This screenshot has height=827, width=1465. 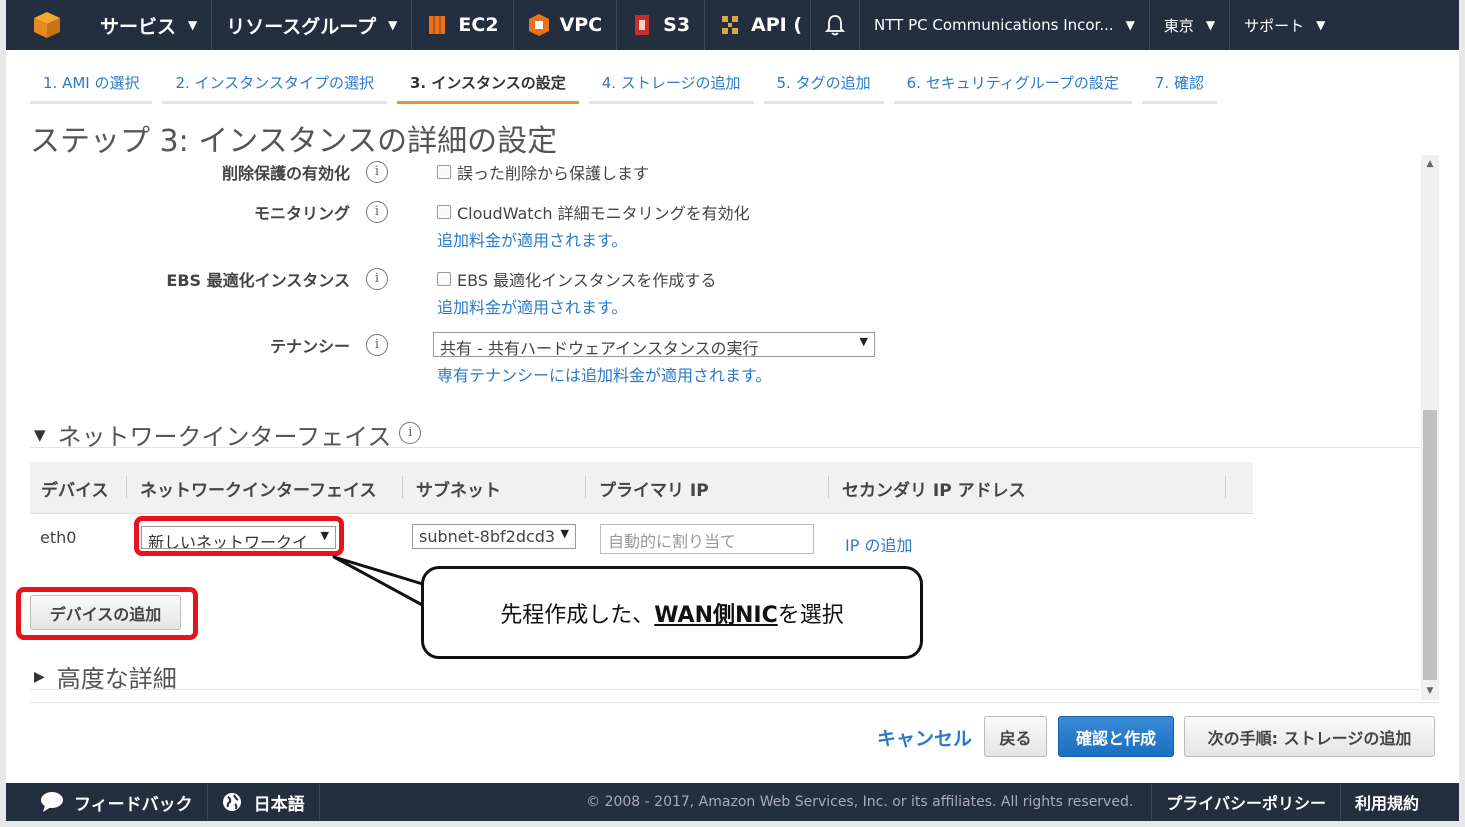 What do you see at coordinates (1400, 802) in the screenshot?
I see `terms-of-use-link: 利用規約` at bounding box center [1400, 802].